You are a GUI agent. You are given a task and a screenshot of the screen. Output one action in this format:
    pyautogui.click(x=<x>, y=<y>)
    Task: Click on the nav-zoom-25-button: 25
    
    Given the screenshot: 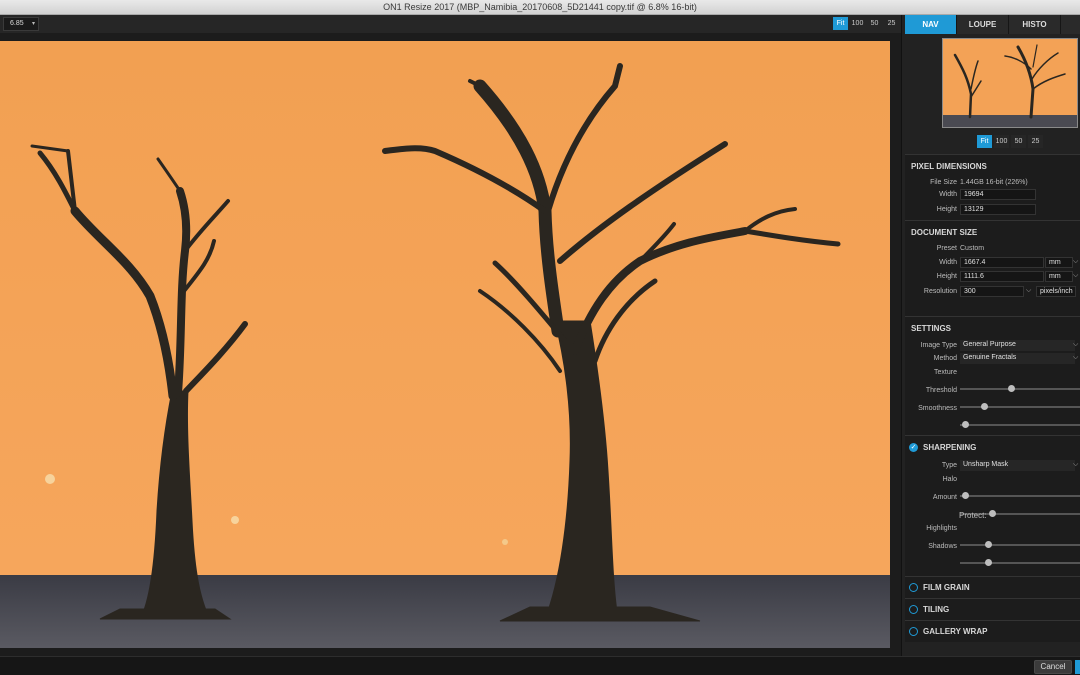 What is the action you would take?
    pyautogui.click(x=1035, y=141)
    